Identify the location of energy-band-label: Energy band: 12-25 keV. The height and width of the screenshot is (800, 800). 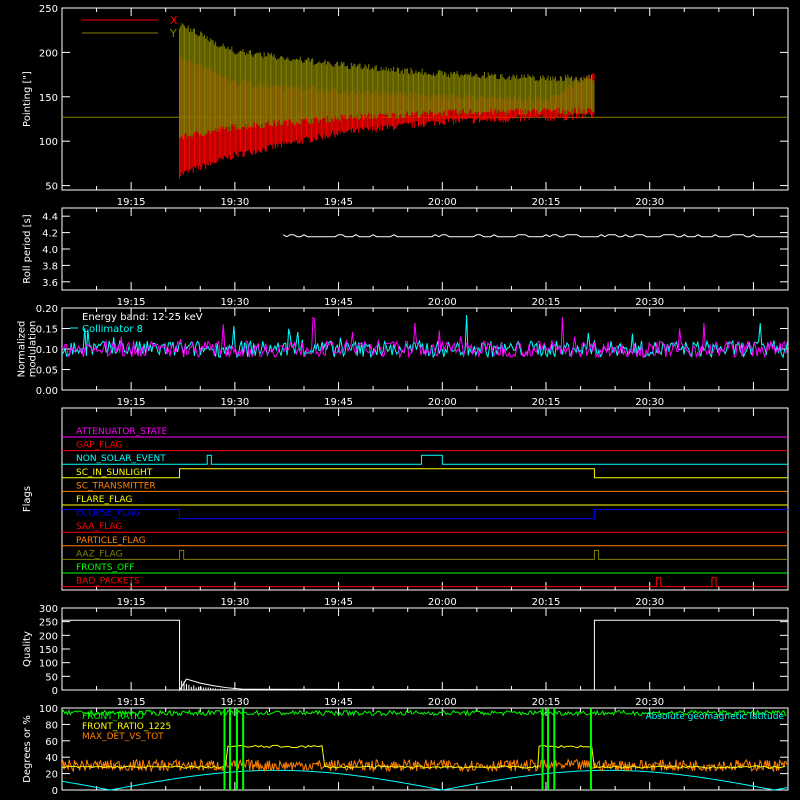
(142, 317).